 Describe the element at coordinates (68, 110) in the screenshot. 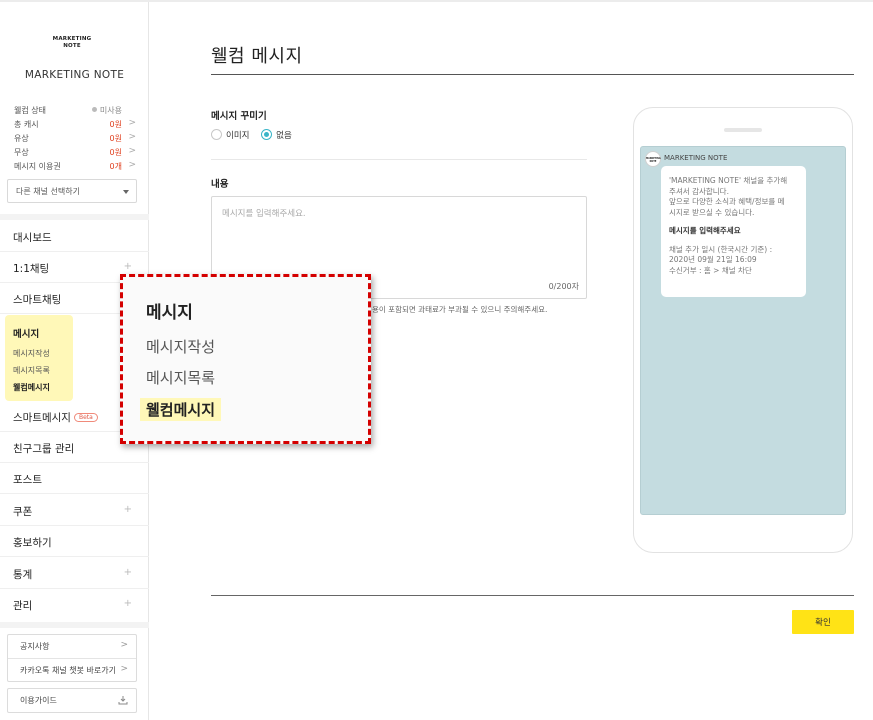

I see `info-welcome-status: 웰컴 상태 미사용` at that location.